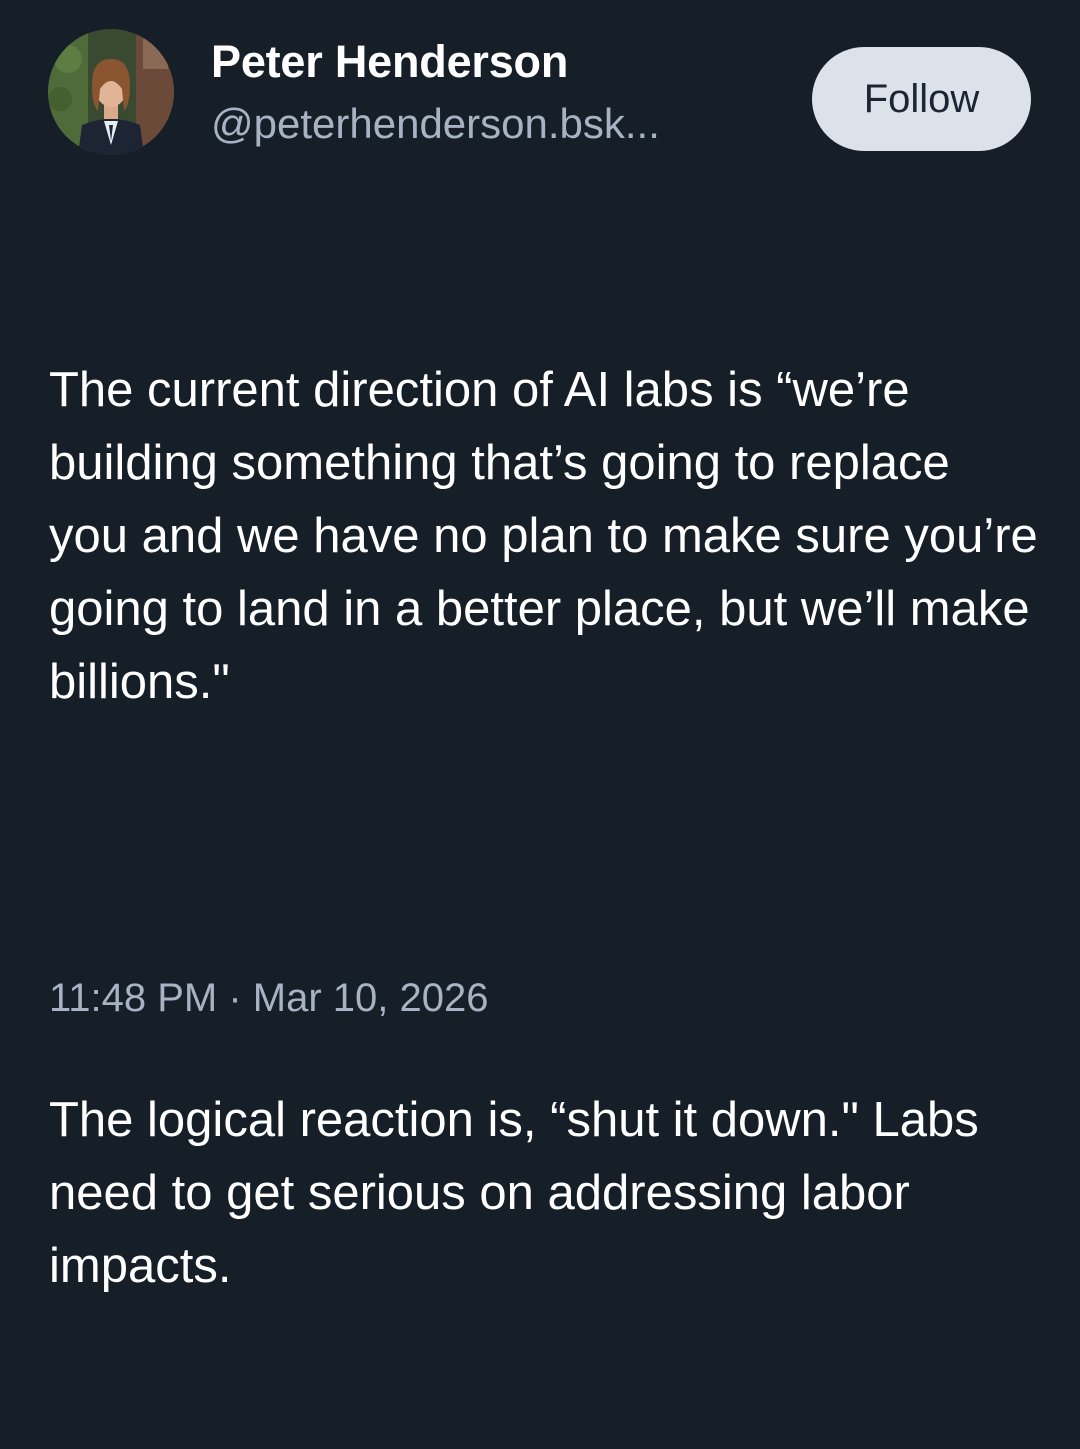 The image size is (1080, 1449). I want to click on avatar, so click(111, 92).